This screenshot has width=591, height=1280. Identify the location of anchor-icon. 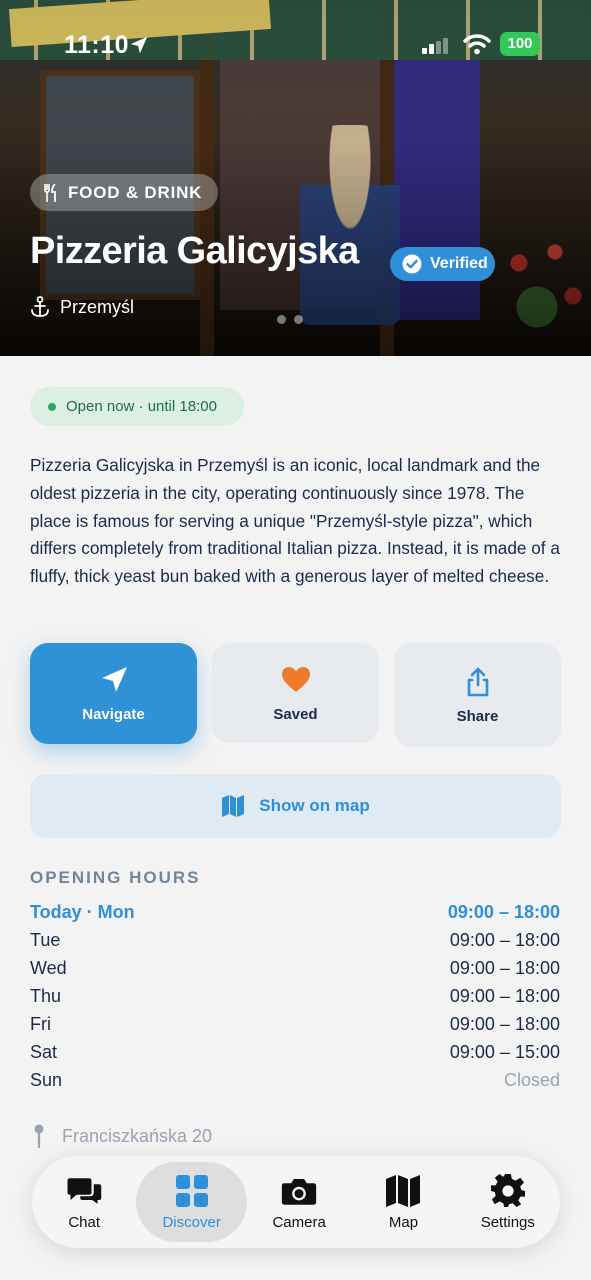
(40, 306).